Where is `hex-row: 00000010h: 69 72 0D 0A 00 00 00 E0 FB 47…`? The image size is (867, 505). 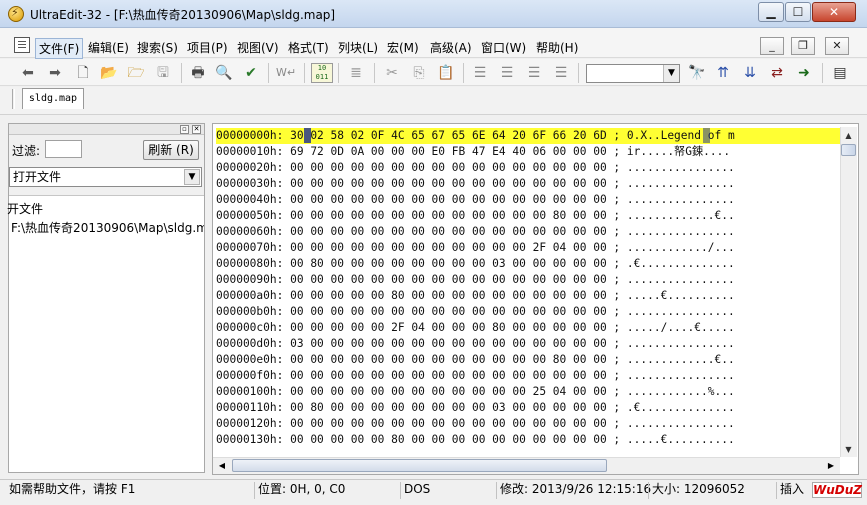
hex-row: 00000010h: 69 72 0D 0A 00 00 00 E0 FB 47… is located at coordinates (528, 152).